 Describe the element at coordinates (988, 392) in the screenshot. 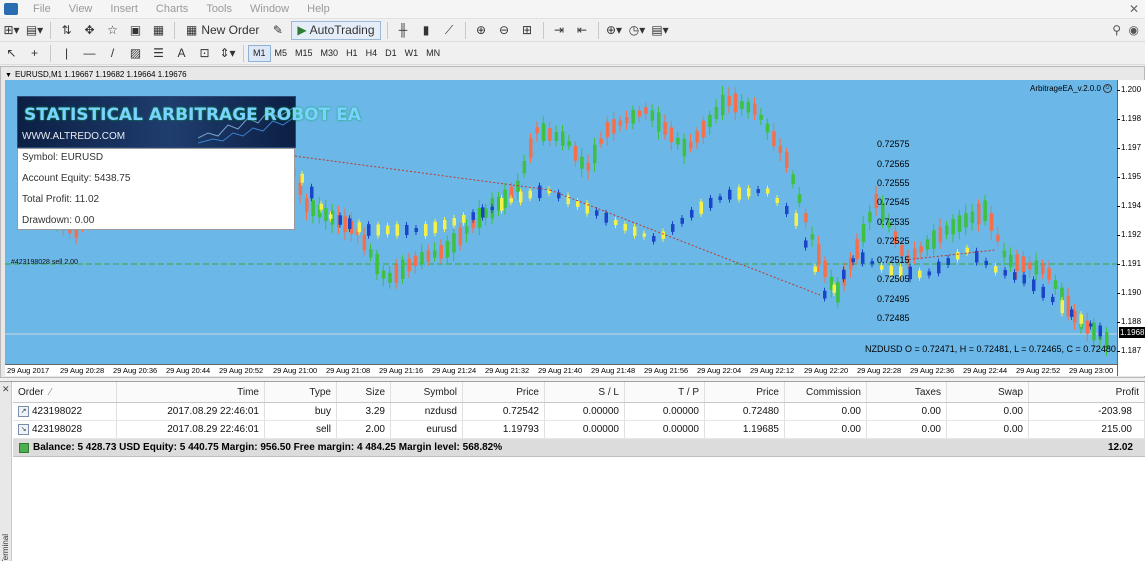

I see `column-header-swap: Swap` at that location.